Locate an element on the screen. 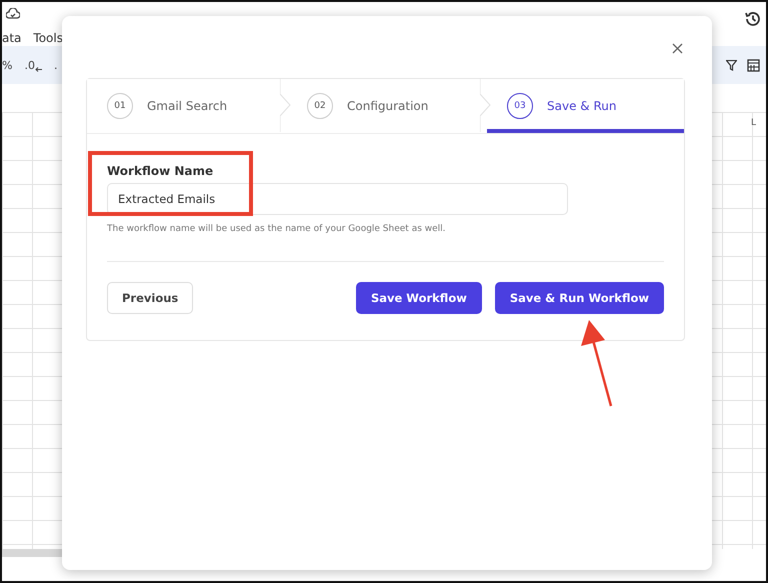 The width and height of the screenshot is (768, 583). scrollbar is located at coordinates (32, 553).